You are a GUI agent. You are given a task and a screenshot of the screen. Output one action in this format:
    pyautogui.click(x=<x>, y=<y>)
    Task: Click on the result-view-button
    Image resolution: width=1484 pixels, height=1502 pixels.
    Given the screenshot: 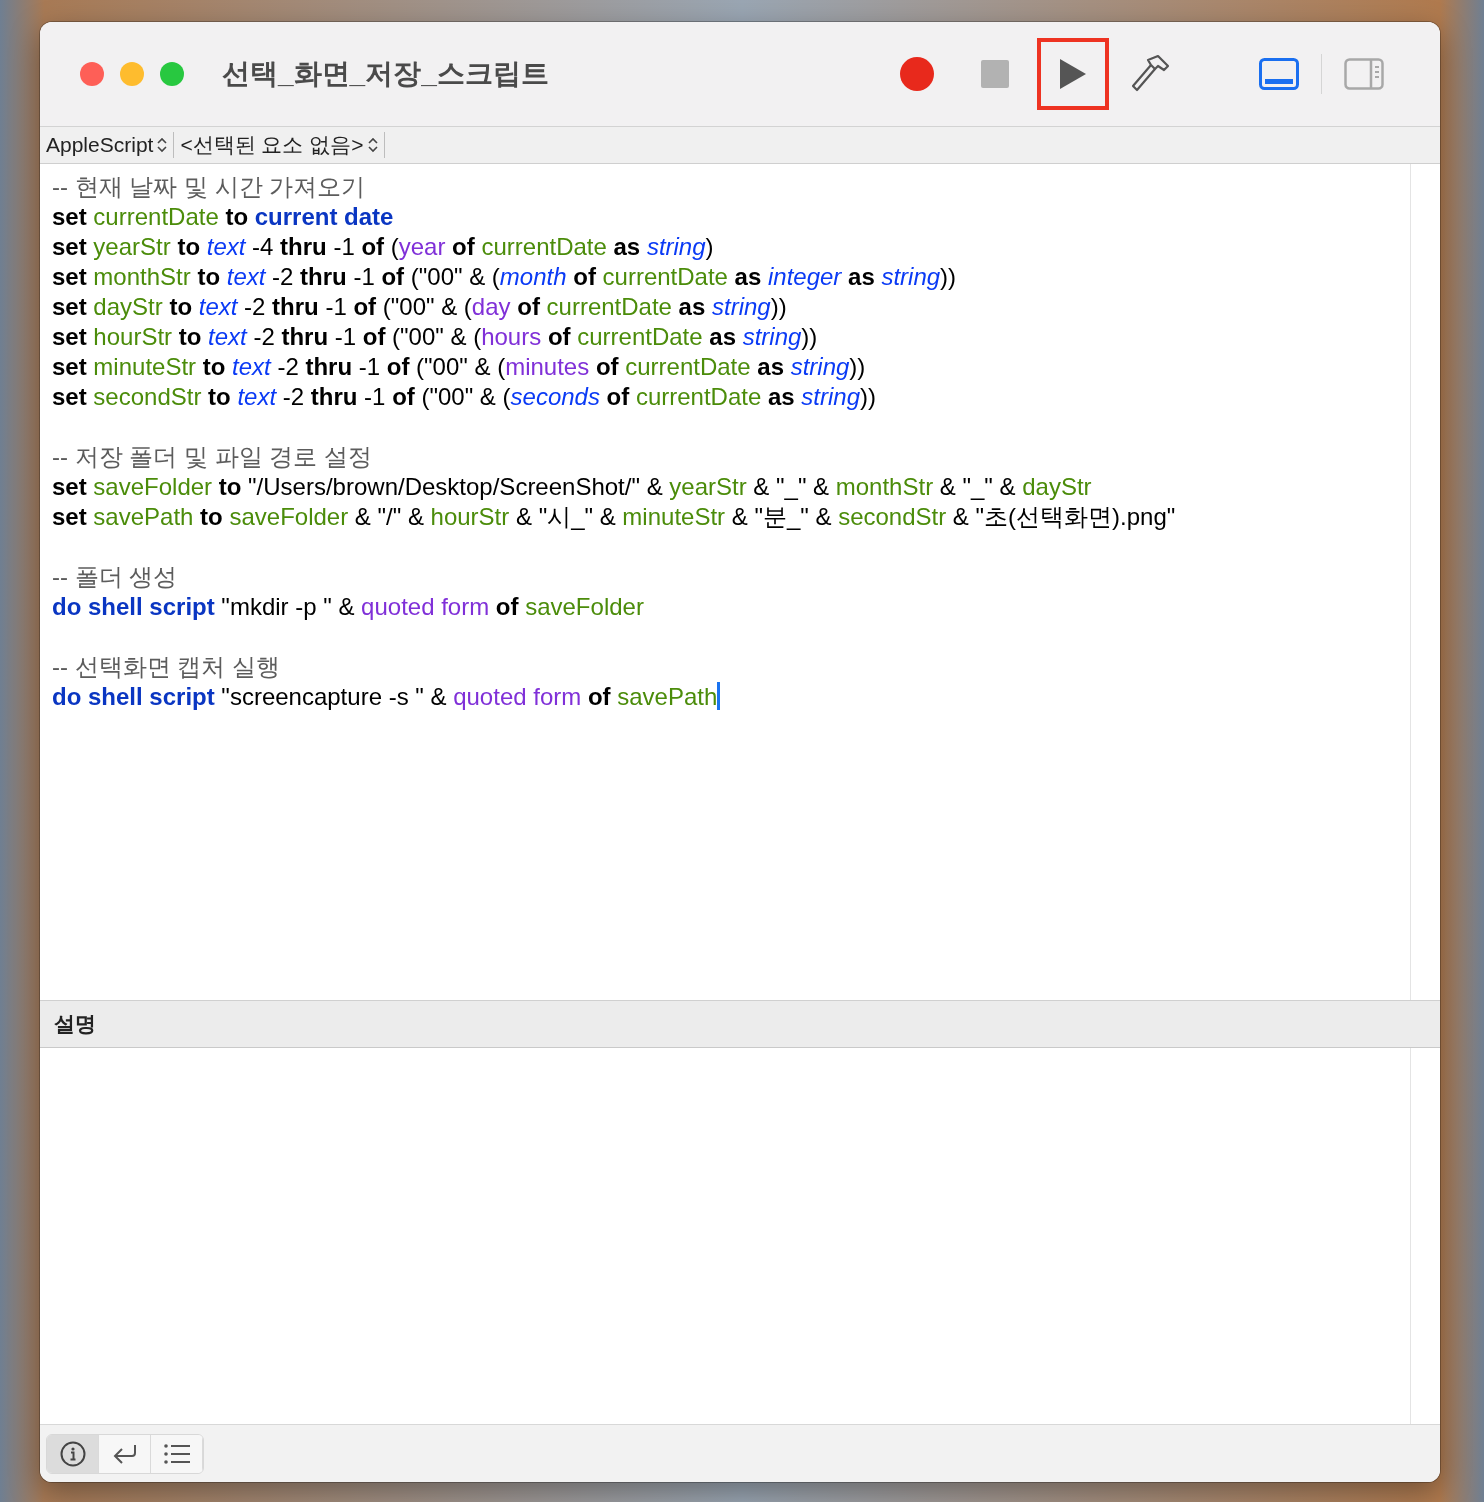 What is the action you would take?
    pyautogui.click(x=125, y=1453)
    